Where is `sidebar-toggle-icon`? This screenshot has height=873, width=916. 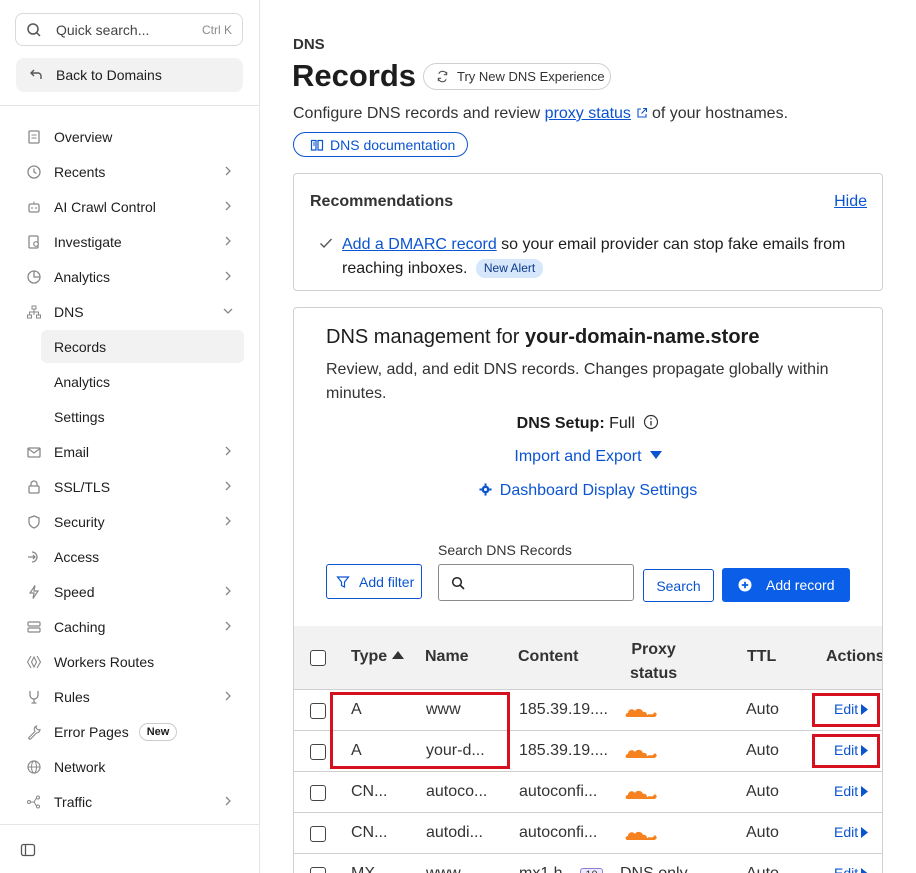
sidebar-toggle-icon is located at coordinates (28, 850).